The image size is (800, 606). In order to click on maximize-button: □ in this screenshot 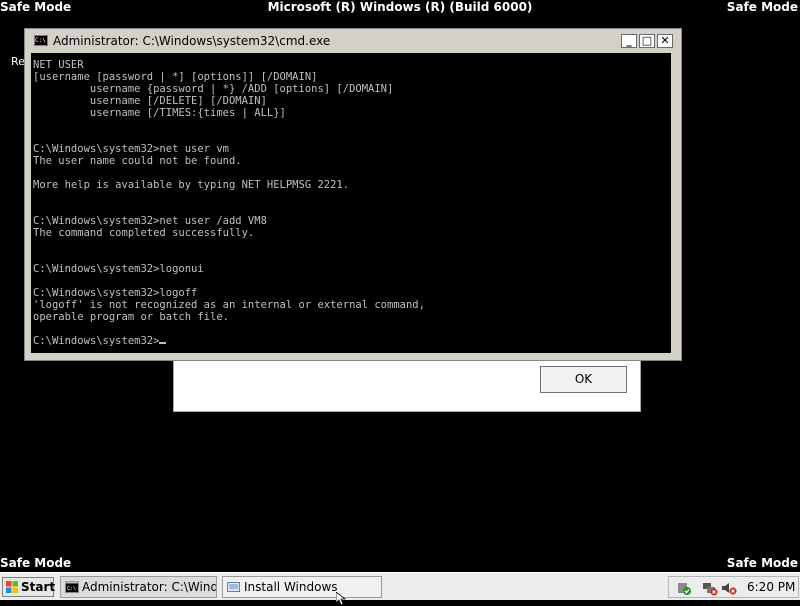, I will do `click(647, 41)`.